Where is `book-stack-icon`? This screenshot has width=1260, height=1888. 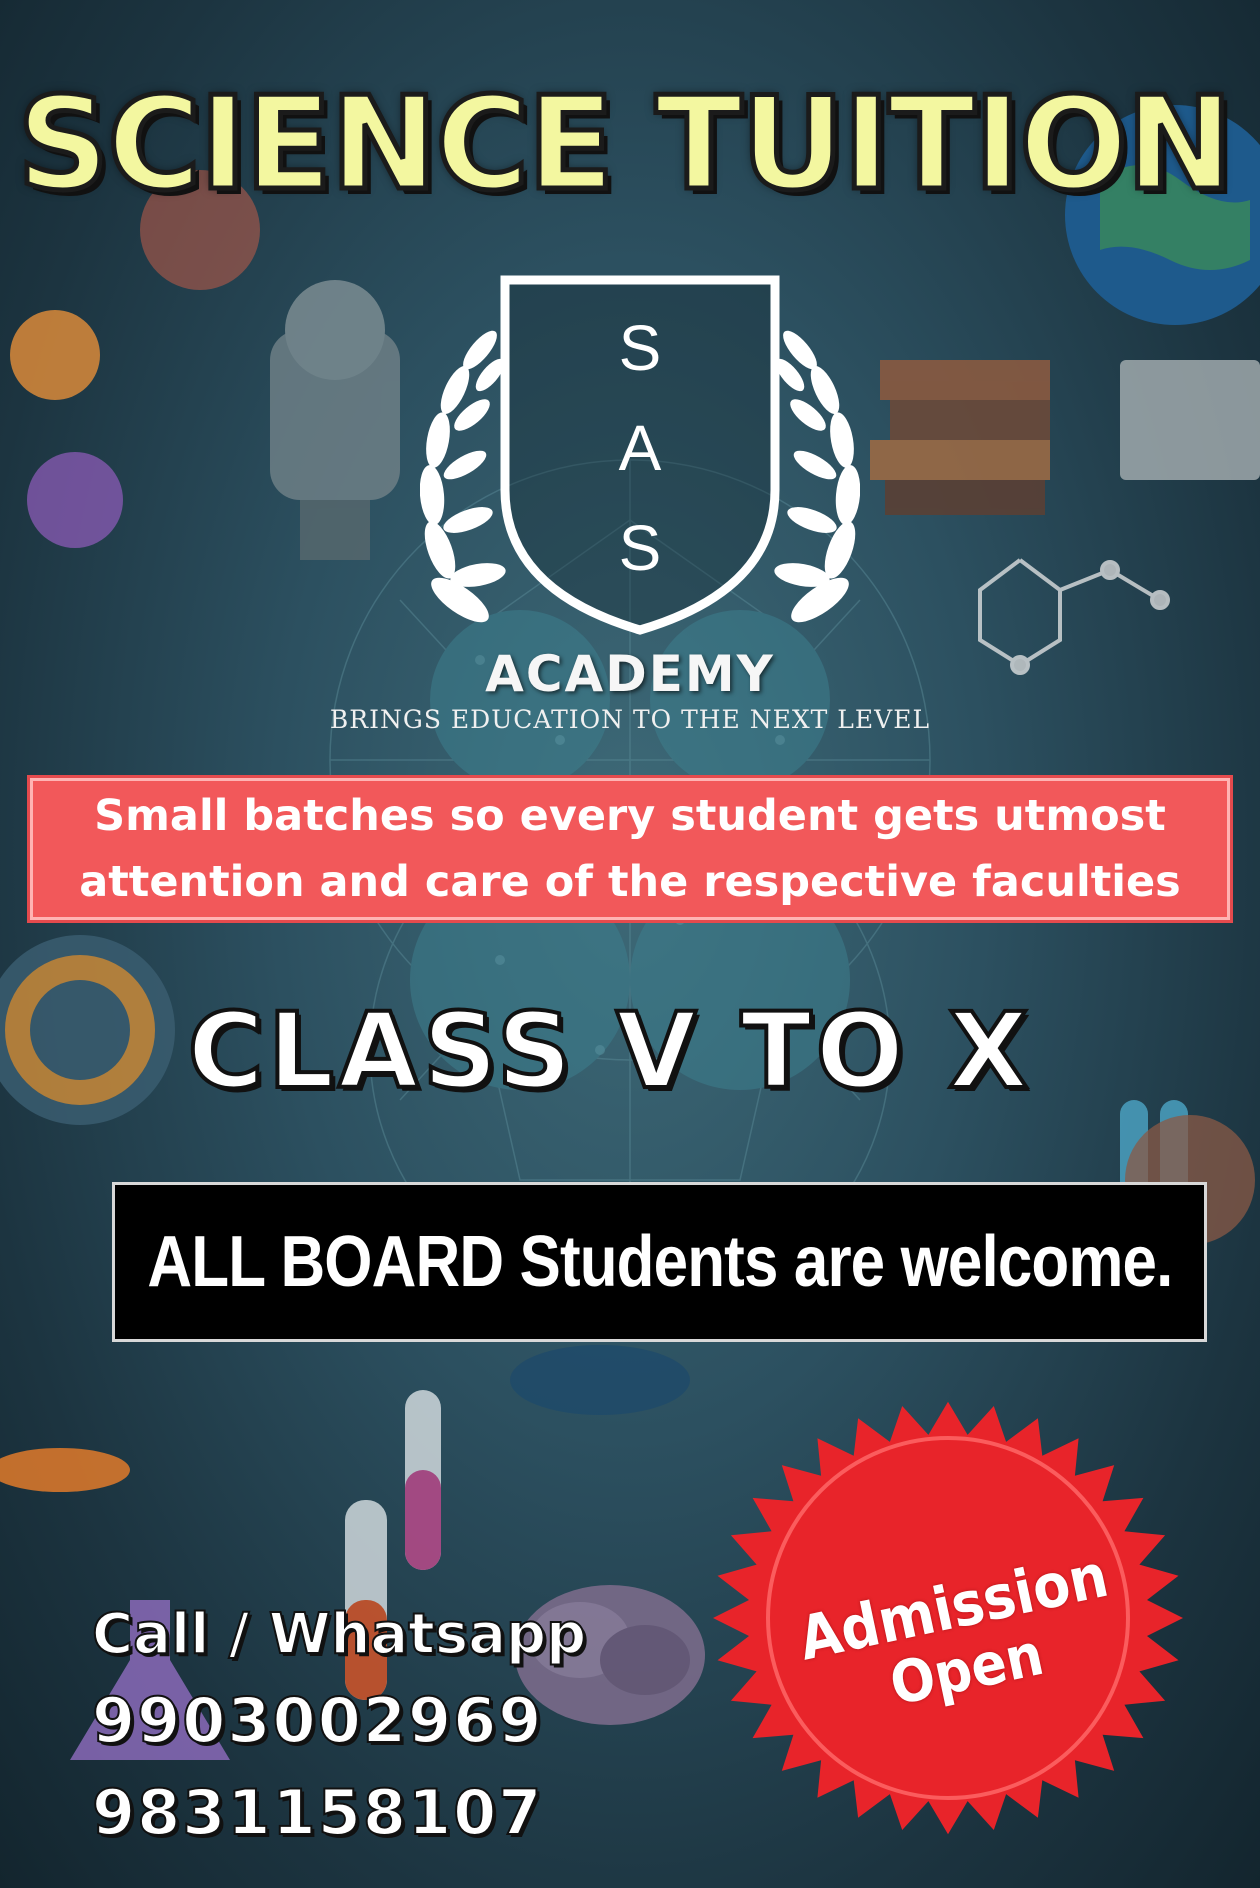 book-stack-icon is located at coordinates (960, 437).